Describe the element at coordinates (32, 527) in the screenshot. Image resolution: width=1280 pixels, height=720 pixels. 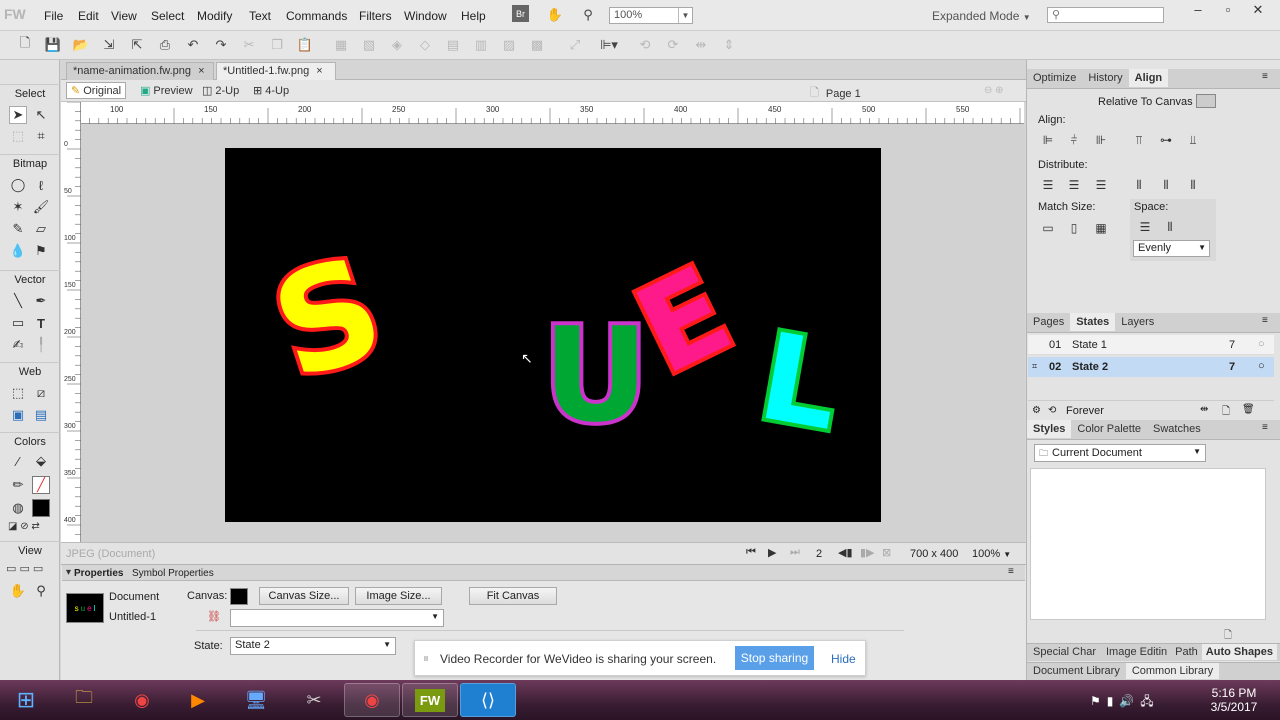
I see `swap-colors-icon: ◪ ⊘ ⇄` at that location.